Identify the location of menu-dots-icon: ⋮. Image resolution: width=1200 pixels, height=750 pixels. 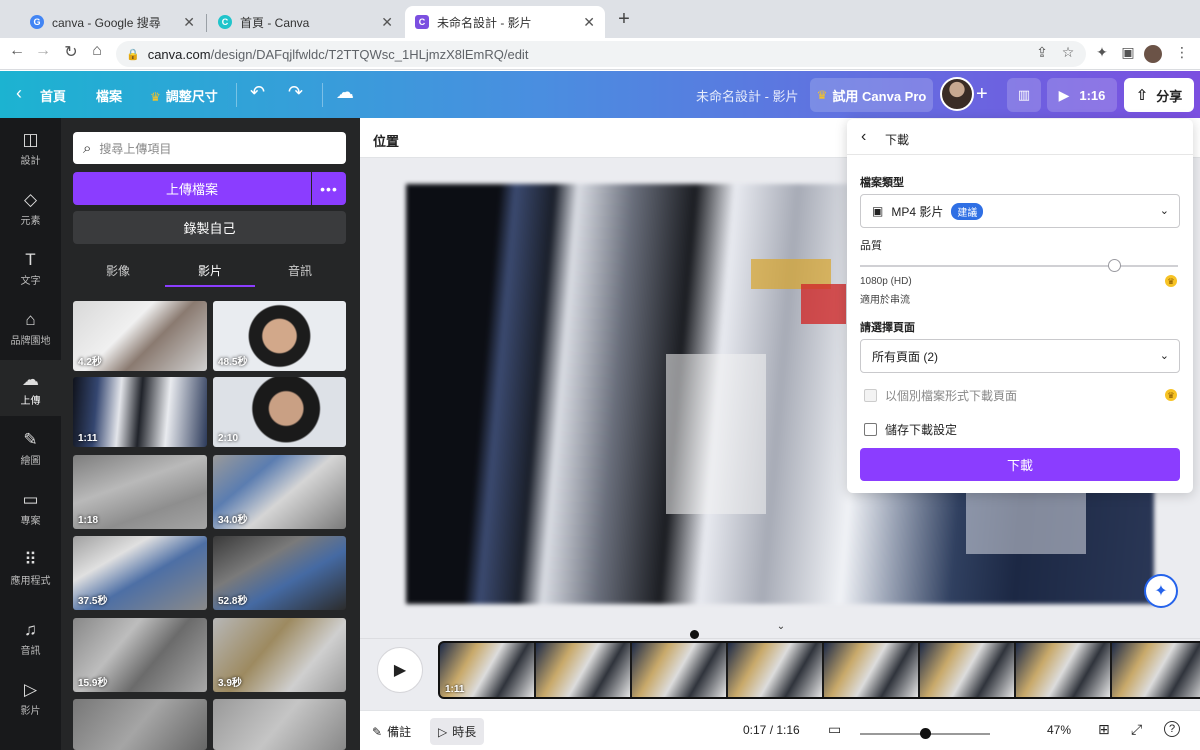
(1182, 52).